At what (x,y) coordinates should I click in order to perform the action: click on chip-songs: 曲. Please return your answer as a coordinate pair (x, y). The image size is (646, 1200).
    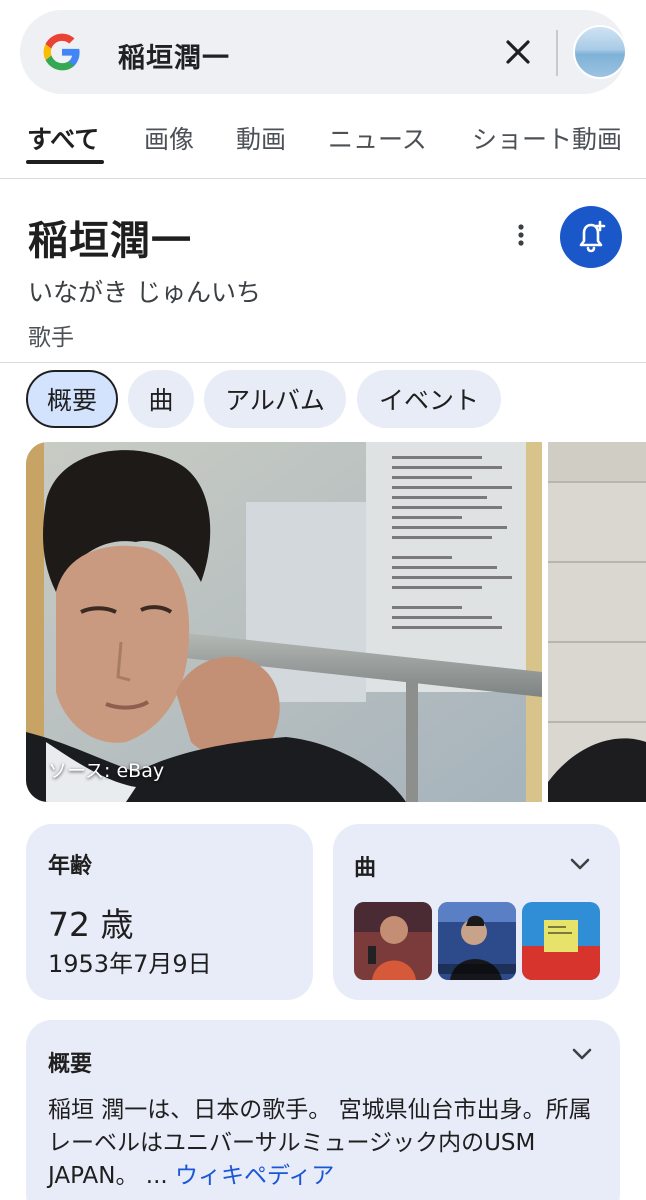
    Looking at the image, I should click on (161, 399).